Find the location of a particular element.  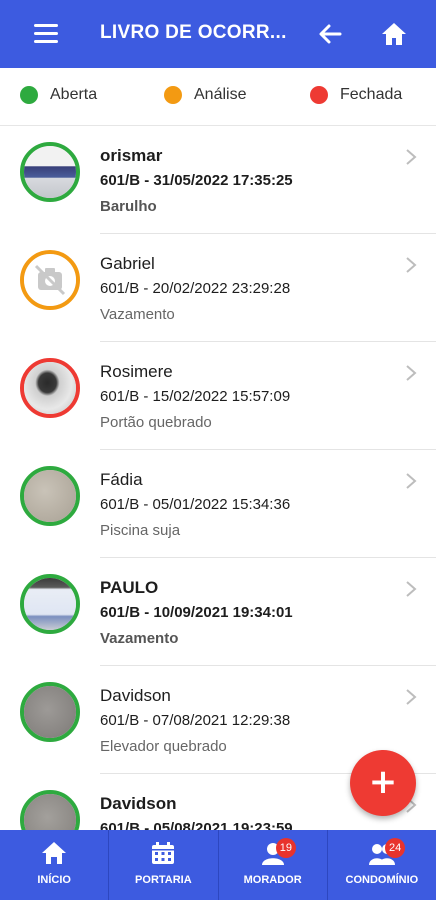

tab-portaria: PORTARIA is located at coordinates (164, 865).